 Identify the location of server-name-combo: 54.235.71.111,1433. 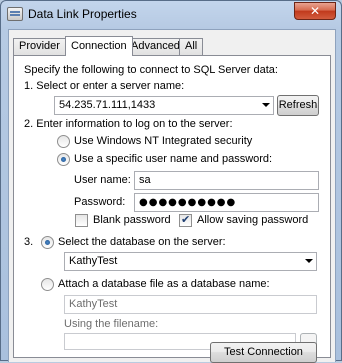
(164, 105).